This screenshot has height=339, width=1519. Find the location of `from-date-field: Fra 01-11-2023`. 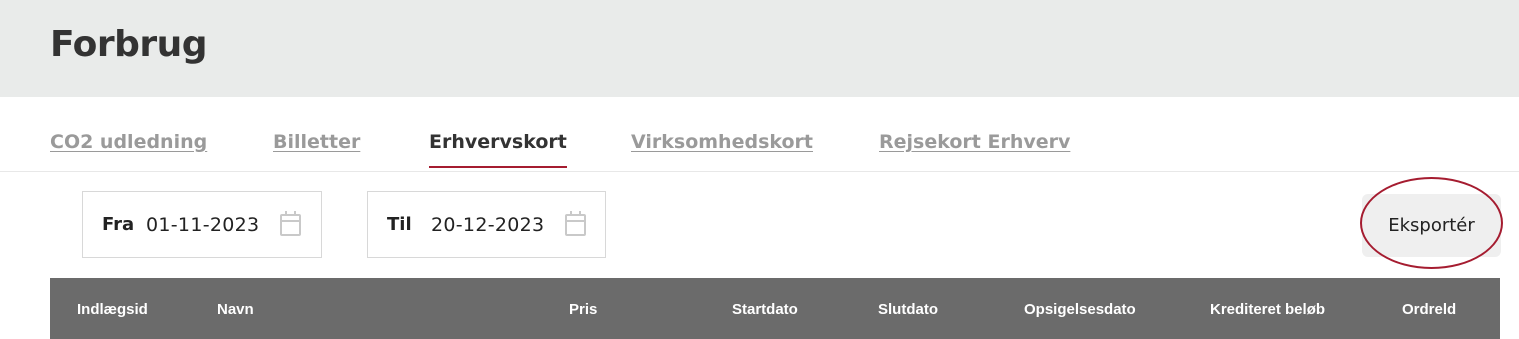

from-date-field: Fra 01-11-2023 is located at coordinates (202, 224).